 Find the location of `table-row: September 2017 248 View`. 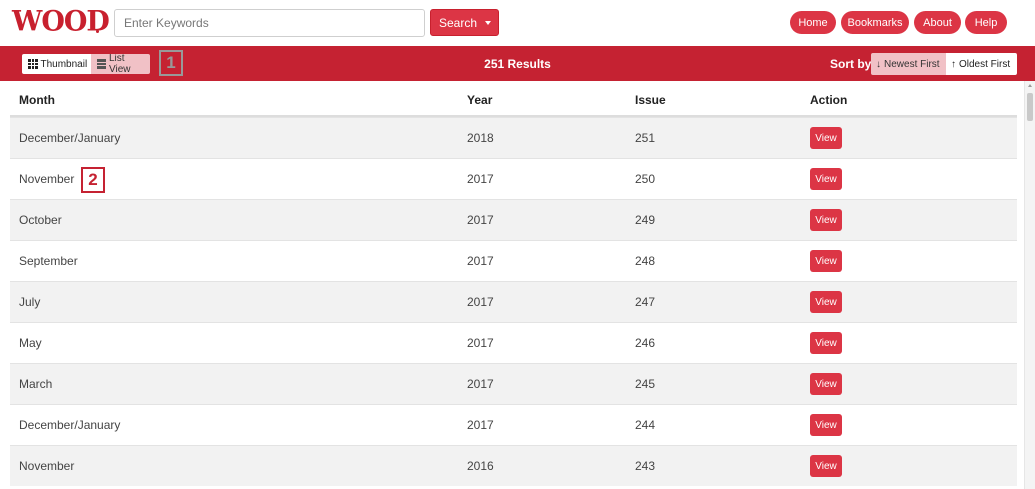

table-row: September 2017 248 View is located at coordinates (513, 260).